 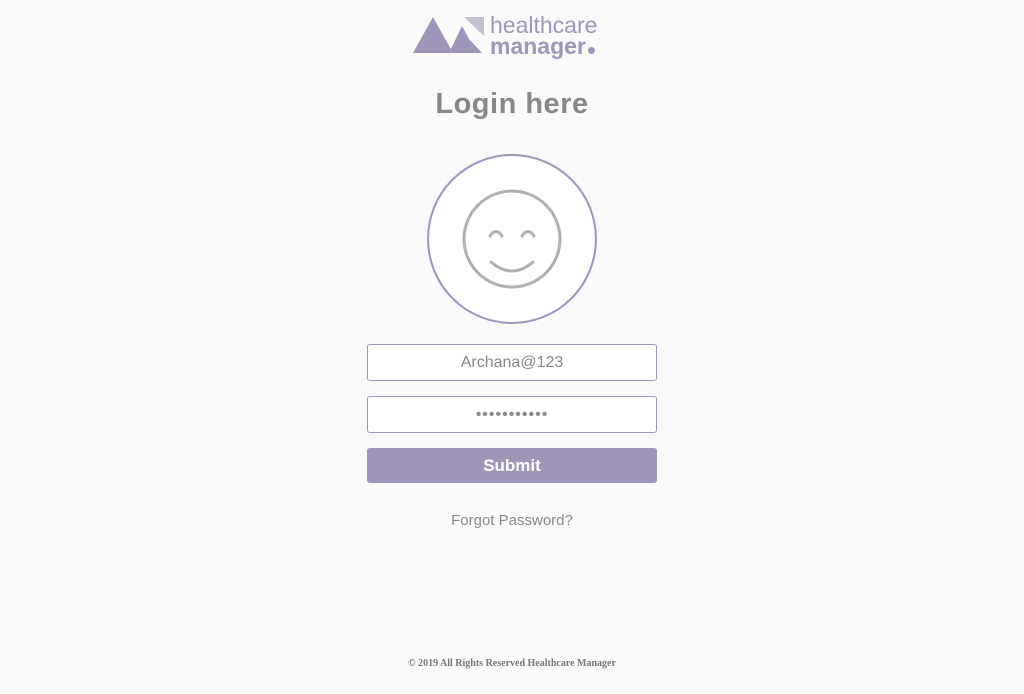 What do you see at coordinates (543, 46) in the screenshot?
I see `brand-line2: manager` at bounding box center [543, 46].